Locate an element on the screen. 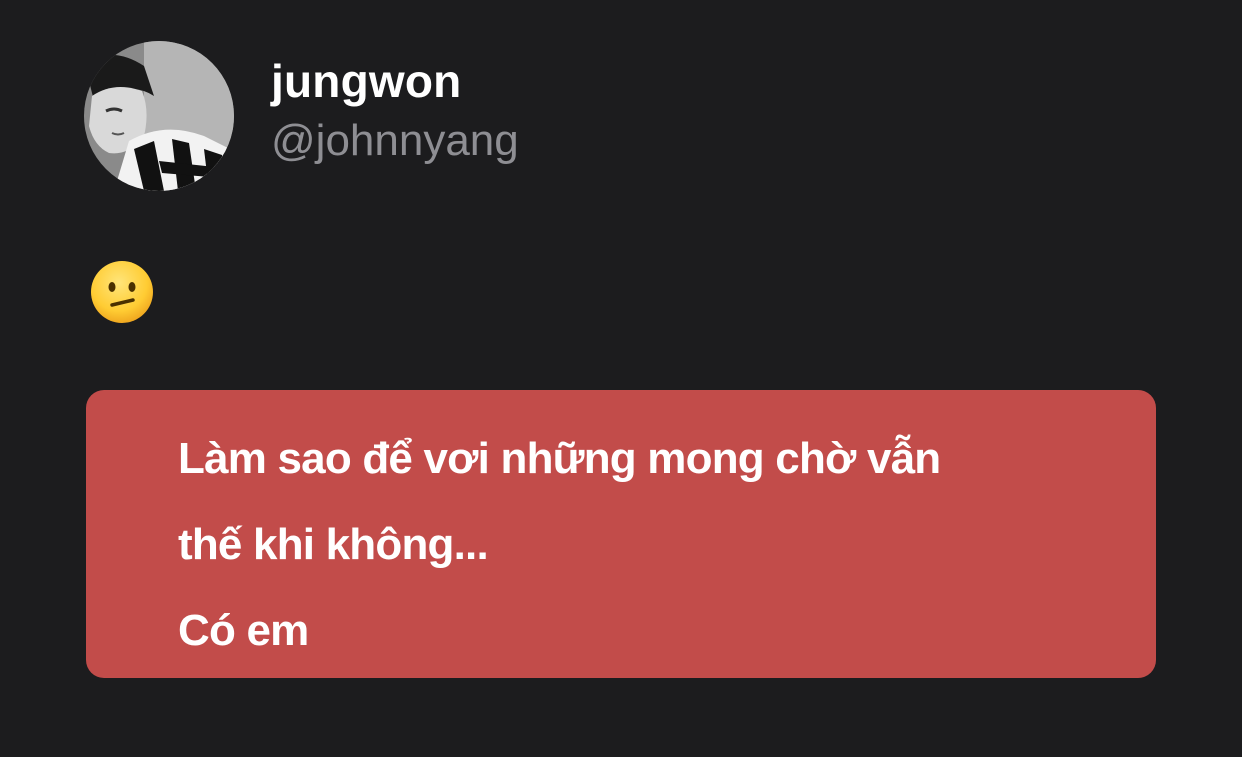  confused-face-emoji-icon is located at coordinates (122, 292).